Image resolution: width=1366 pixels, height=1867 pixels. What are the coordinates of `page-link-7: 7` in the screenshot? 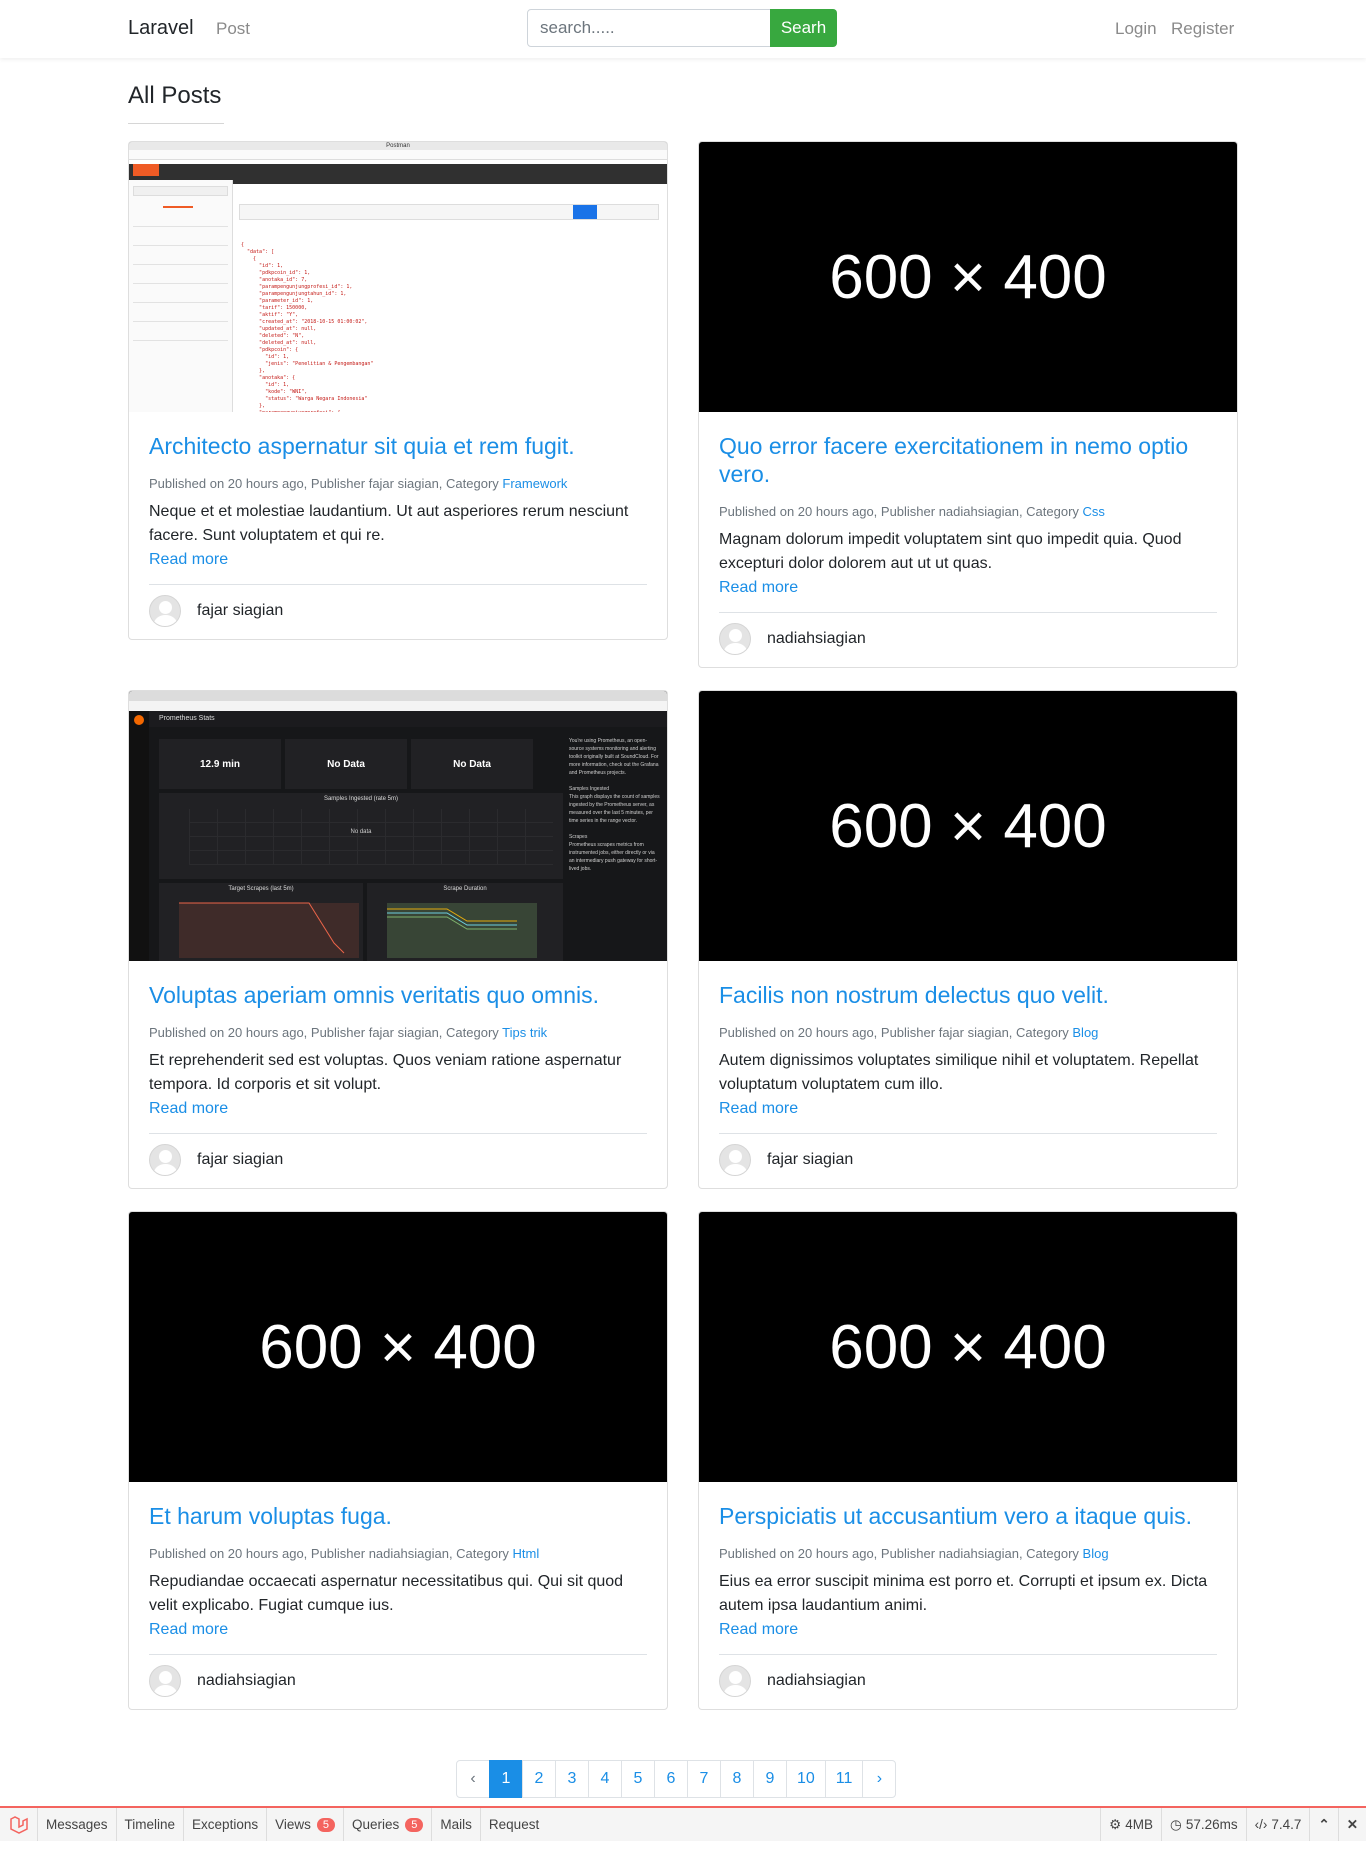 It's located at (704, 1779).